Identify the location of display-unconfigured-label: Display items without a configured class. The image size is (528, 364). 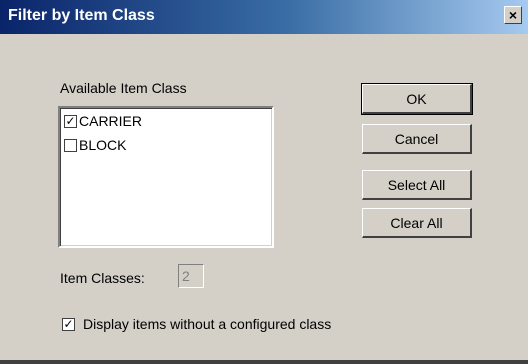
(207, 324).